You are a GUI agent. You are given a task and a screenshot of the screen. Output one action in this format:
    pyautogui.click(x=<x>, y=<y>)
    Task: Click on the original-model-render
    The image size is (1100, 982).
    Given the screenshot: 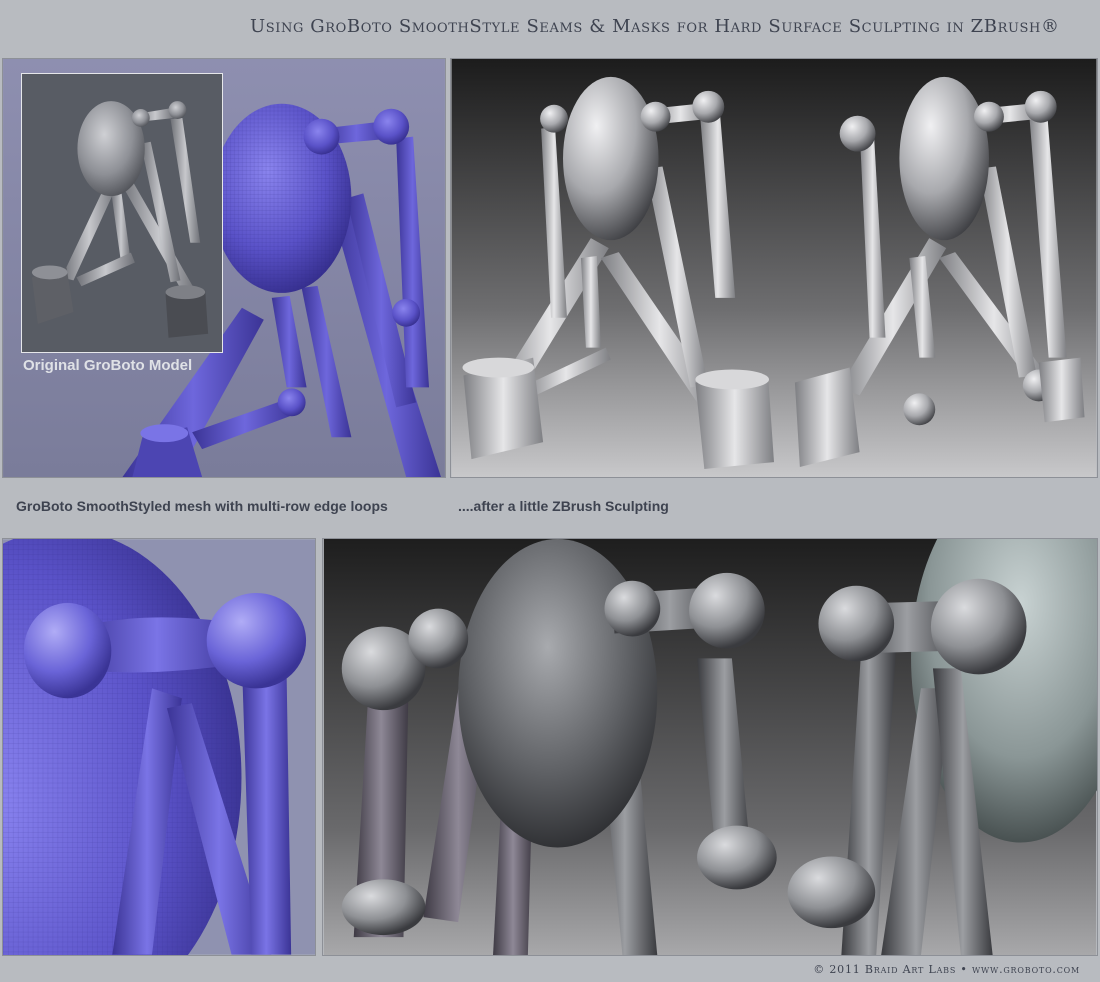 What is the action you would take?
    pyautogui.click(x=122, y=213)
    